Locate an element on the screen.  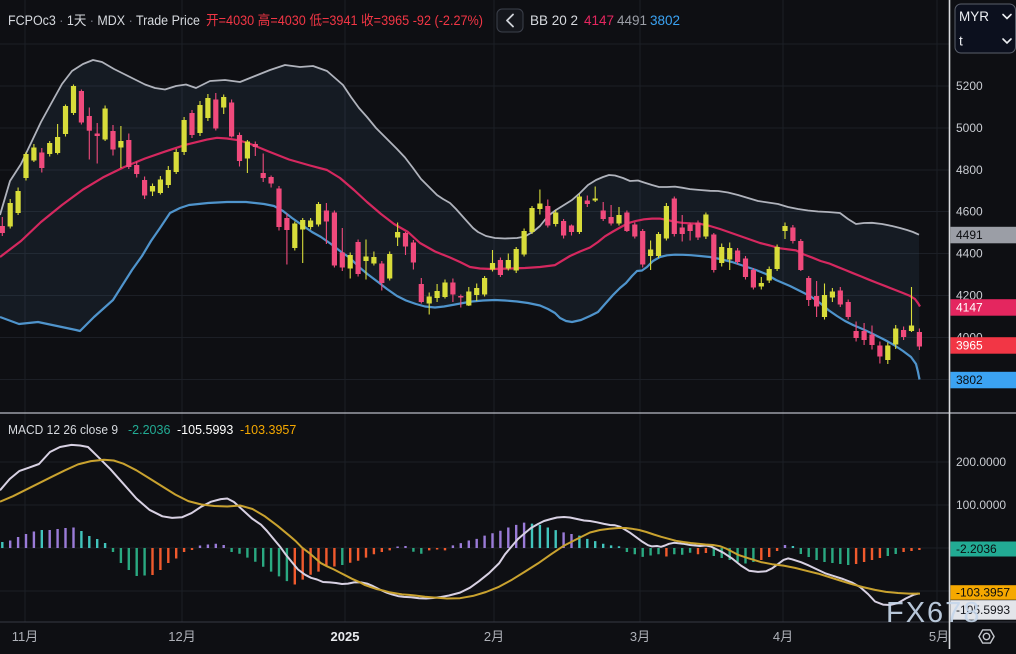
svg-text: 5000 is located at coordinates (969, 128).